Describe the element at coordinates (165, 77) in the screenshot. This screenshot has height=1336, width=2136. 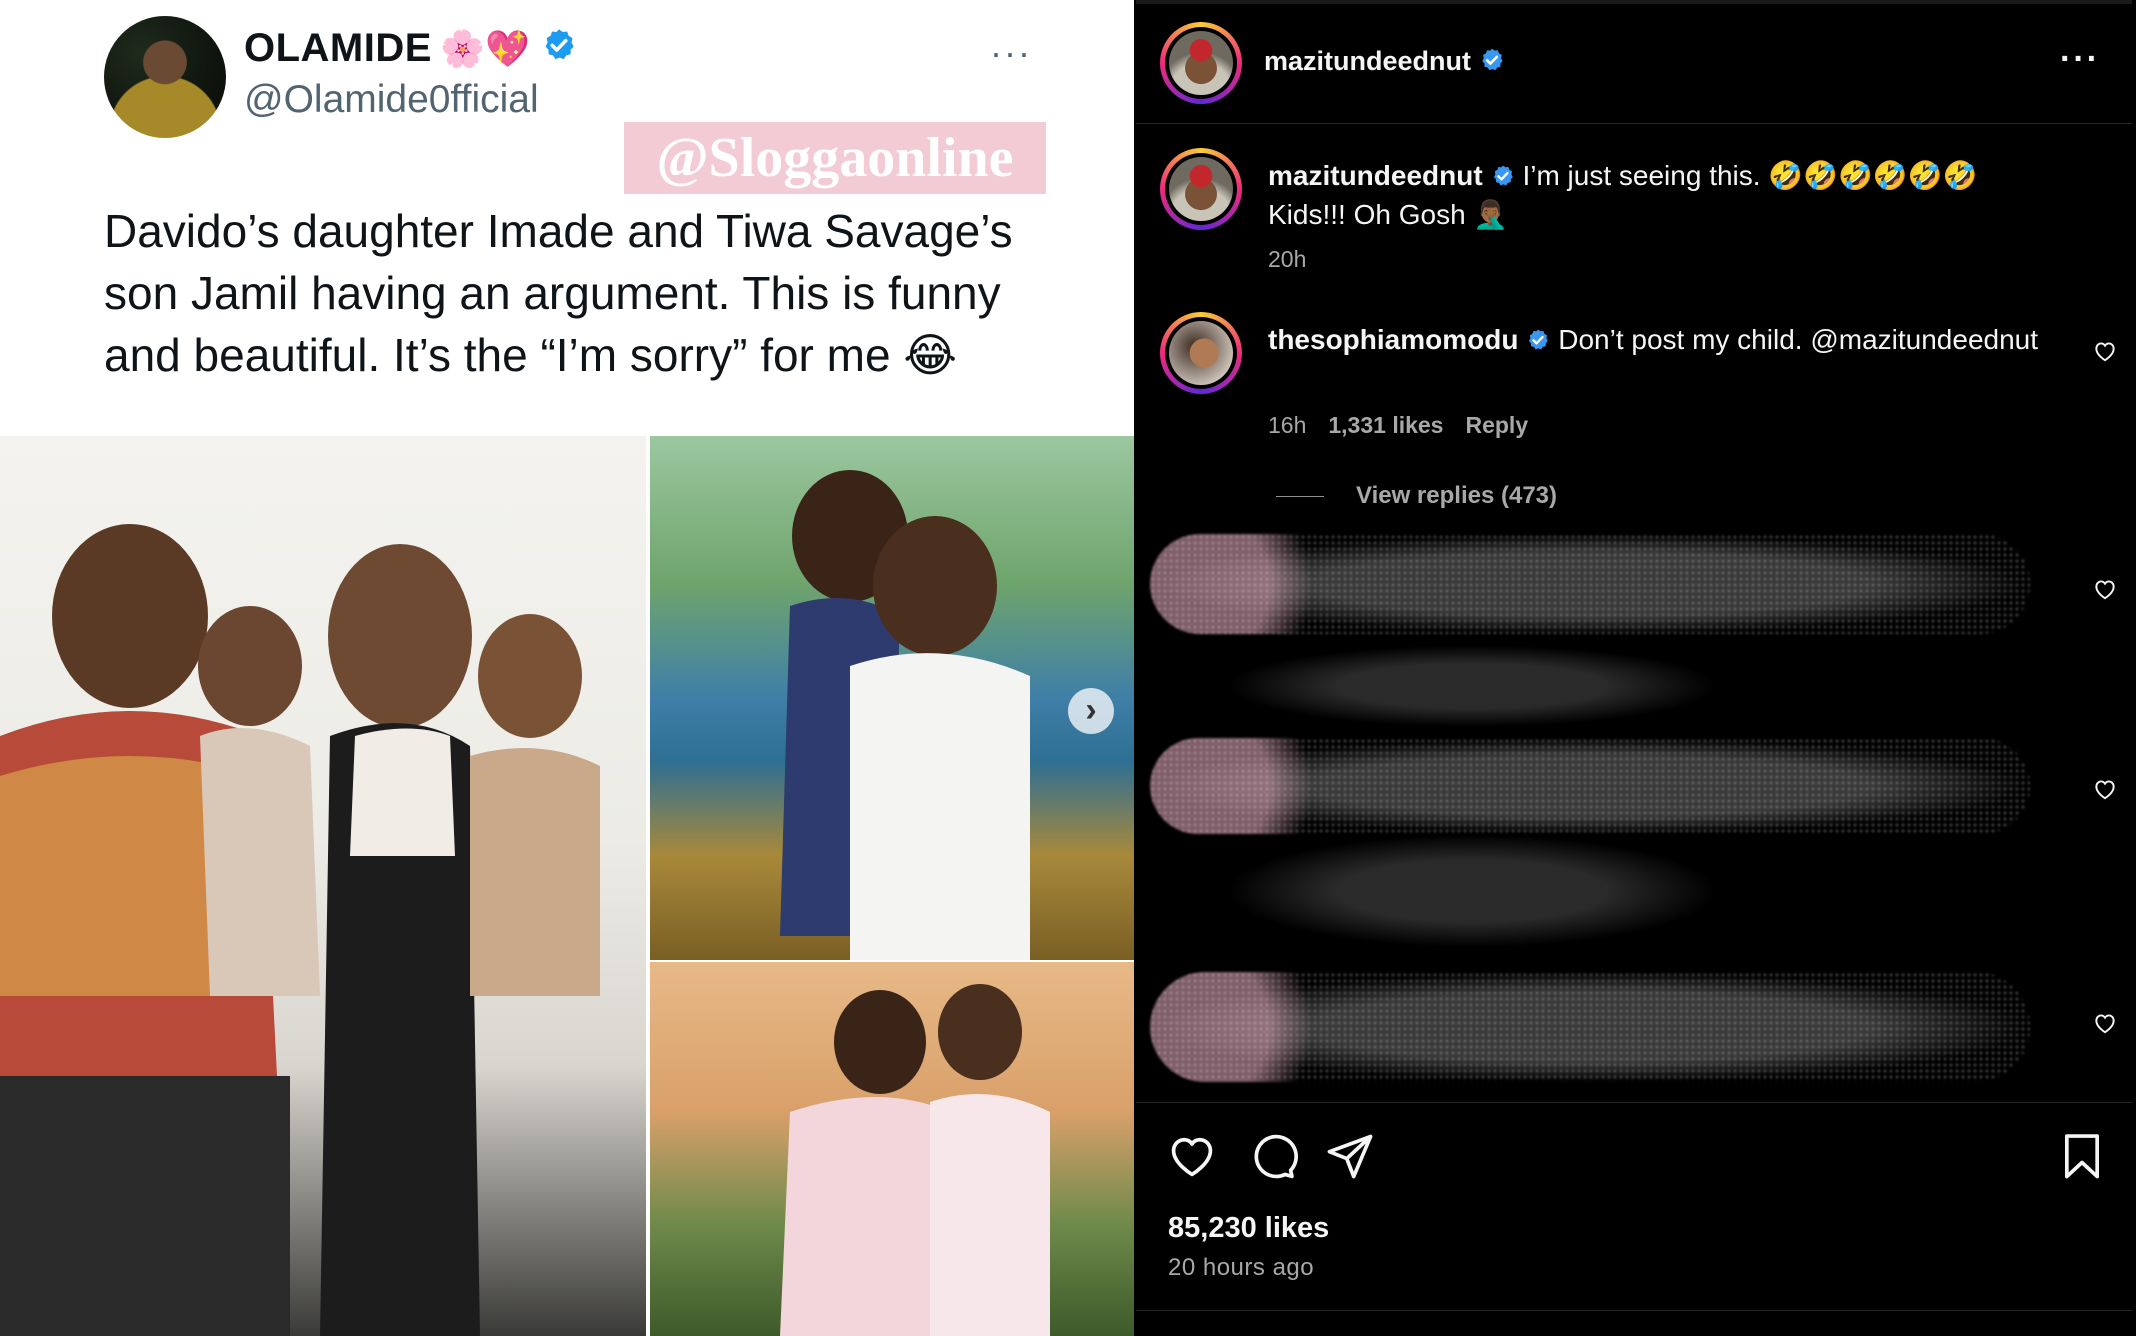
I see `tweet-author-avatar` at that location.